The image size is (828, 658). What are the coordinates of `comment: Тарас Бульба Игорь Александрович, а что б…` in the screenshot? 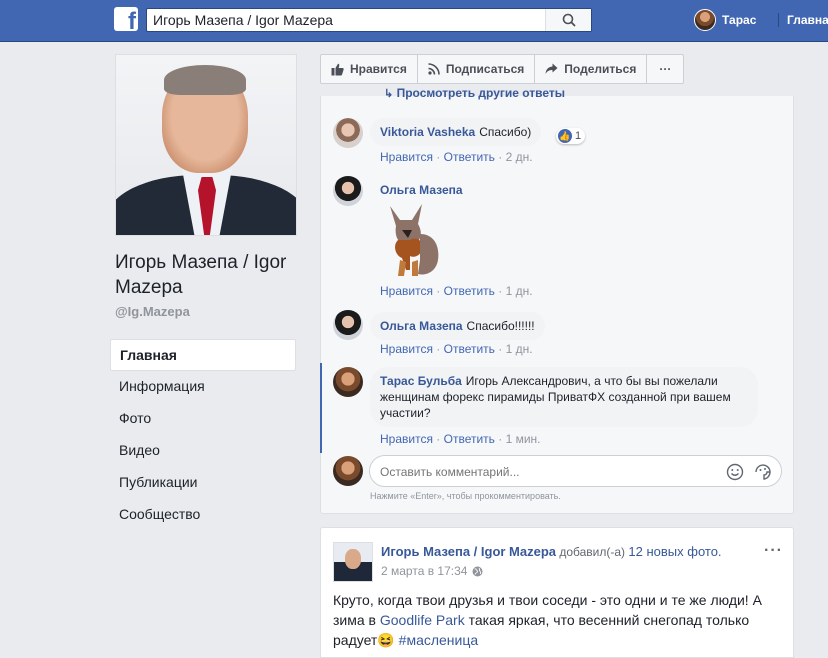 It's located at (564, 397).